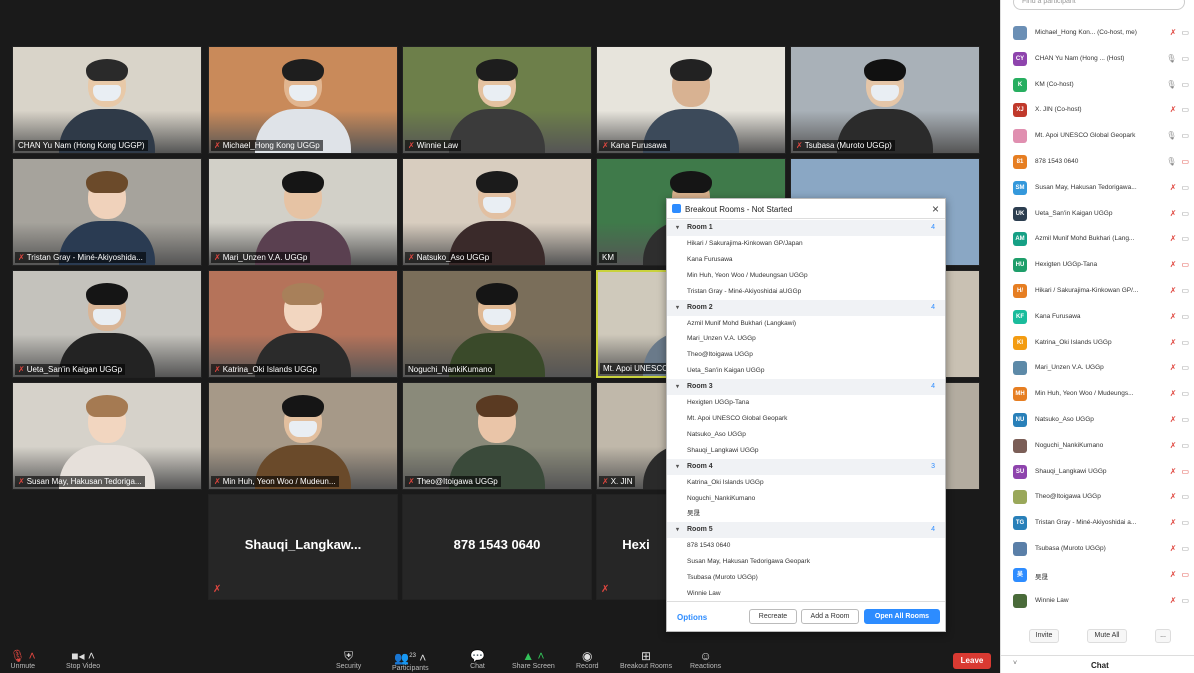 The width and height of the screenshot is (1194, 673). Describe the element at coordinates (1097, 344) in the screenshot. I see `participant-row: KI Katrina_Oki Islands UGGp ✗ ▭` at that location.